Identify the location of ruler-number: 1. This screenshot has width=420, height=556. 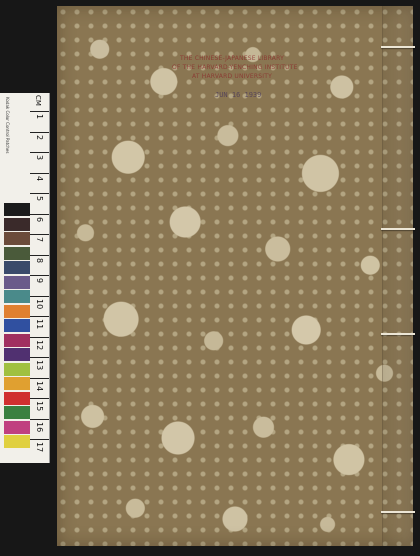
(39, 117).